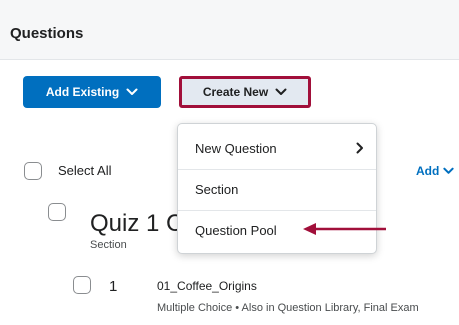  Describe the element at coordinates (344, 229) in the screenshot. I see `arrow-left-icon` at that location.